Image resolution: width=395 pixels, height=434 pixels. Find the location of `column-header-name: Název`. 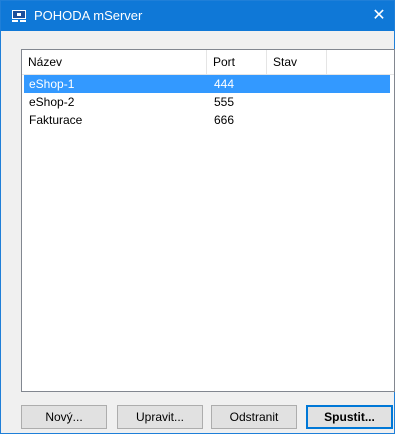

column-header-name: Název is located at coordinates (114, 62).